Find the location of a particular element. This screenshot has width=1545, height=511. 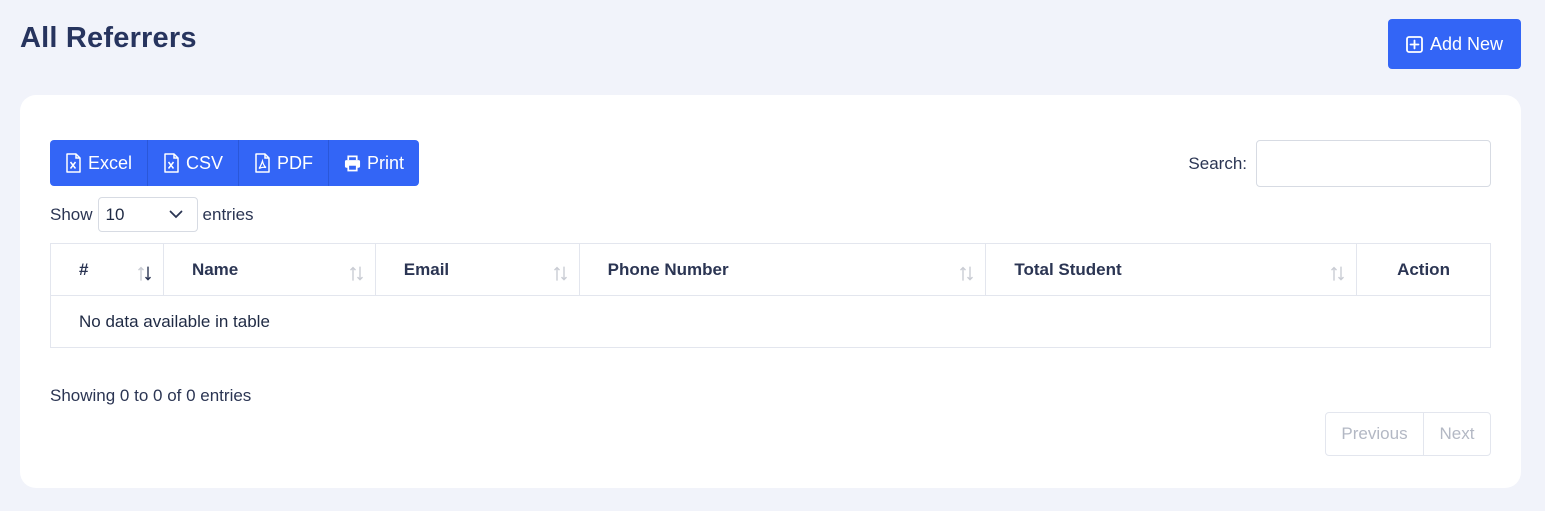

export-button-group: Excel CSV PDF Print is located at coordinates (235, 163).